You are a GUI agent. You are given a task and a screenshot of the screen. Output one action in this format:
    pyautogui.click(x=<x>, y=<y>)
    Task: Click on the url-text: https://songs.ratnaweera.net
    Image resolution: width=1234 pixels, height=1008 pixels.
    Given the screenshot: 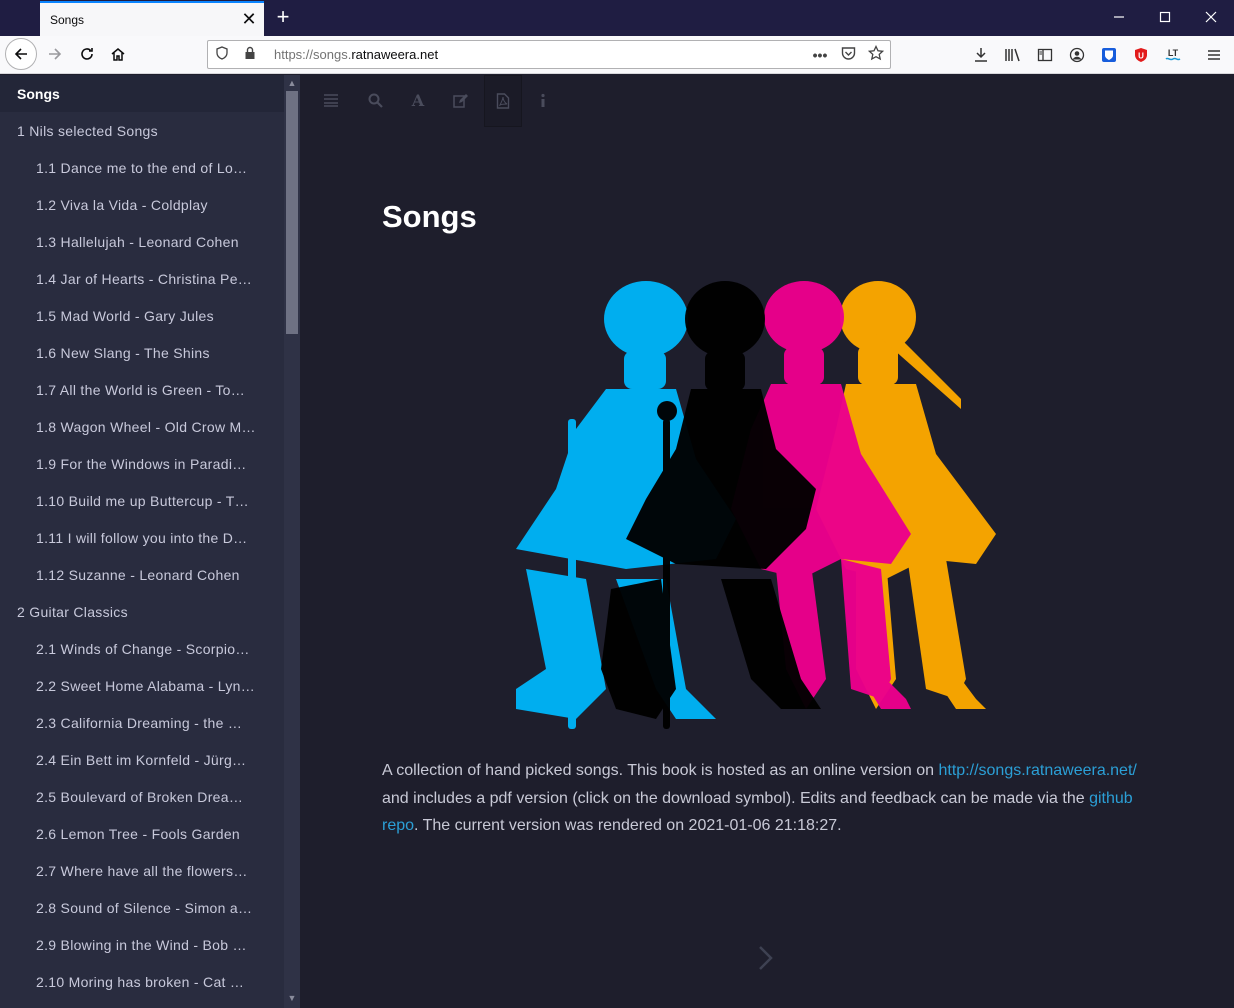 What is the action you would take?
    pyautogui.click(x=540, y=54)
    